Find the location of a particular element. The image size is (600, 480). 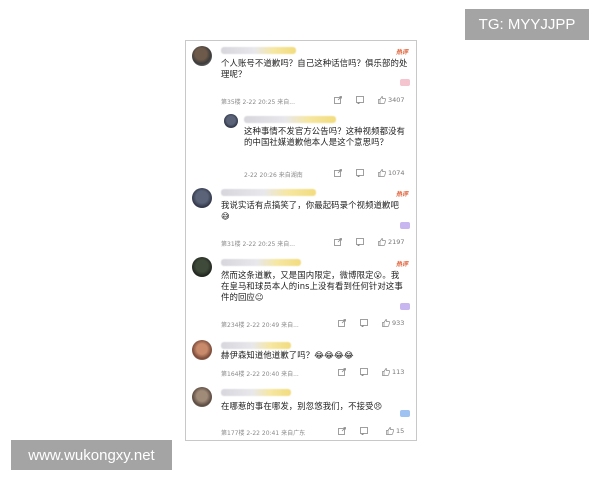

like-count: 933 is located at coordinates (398, 323).